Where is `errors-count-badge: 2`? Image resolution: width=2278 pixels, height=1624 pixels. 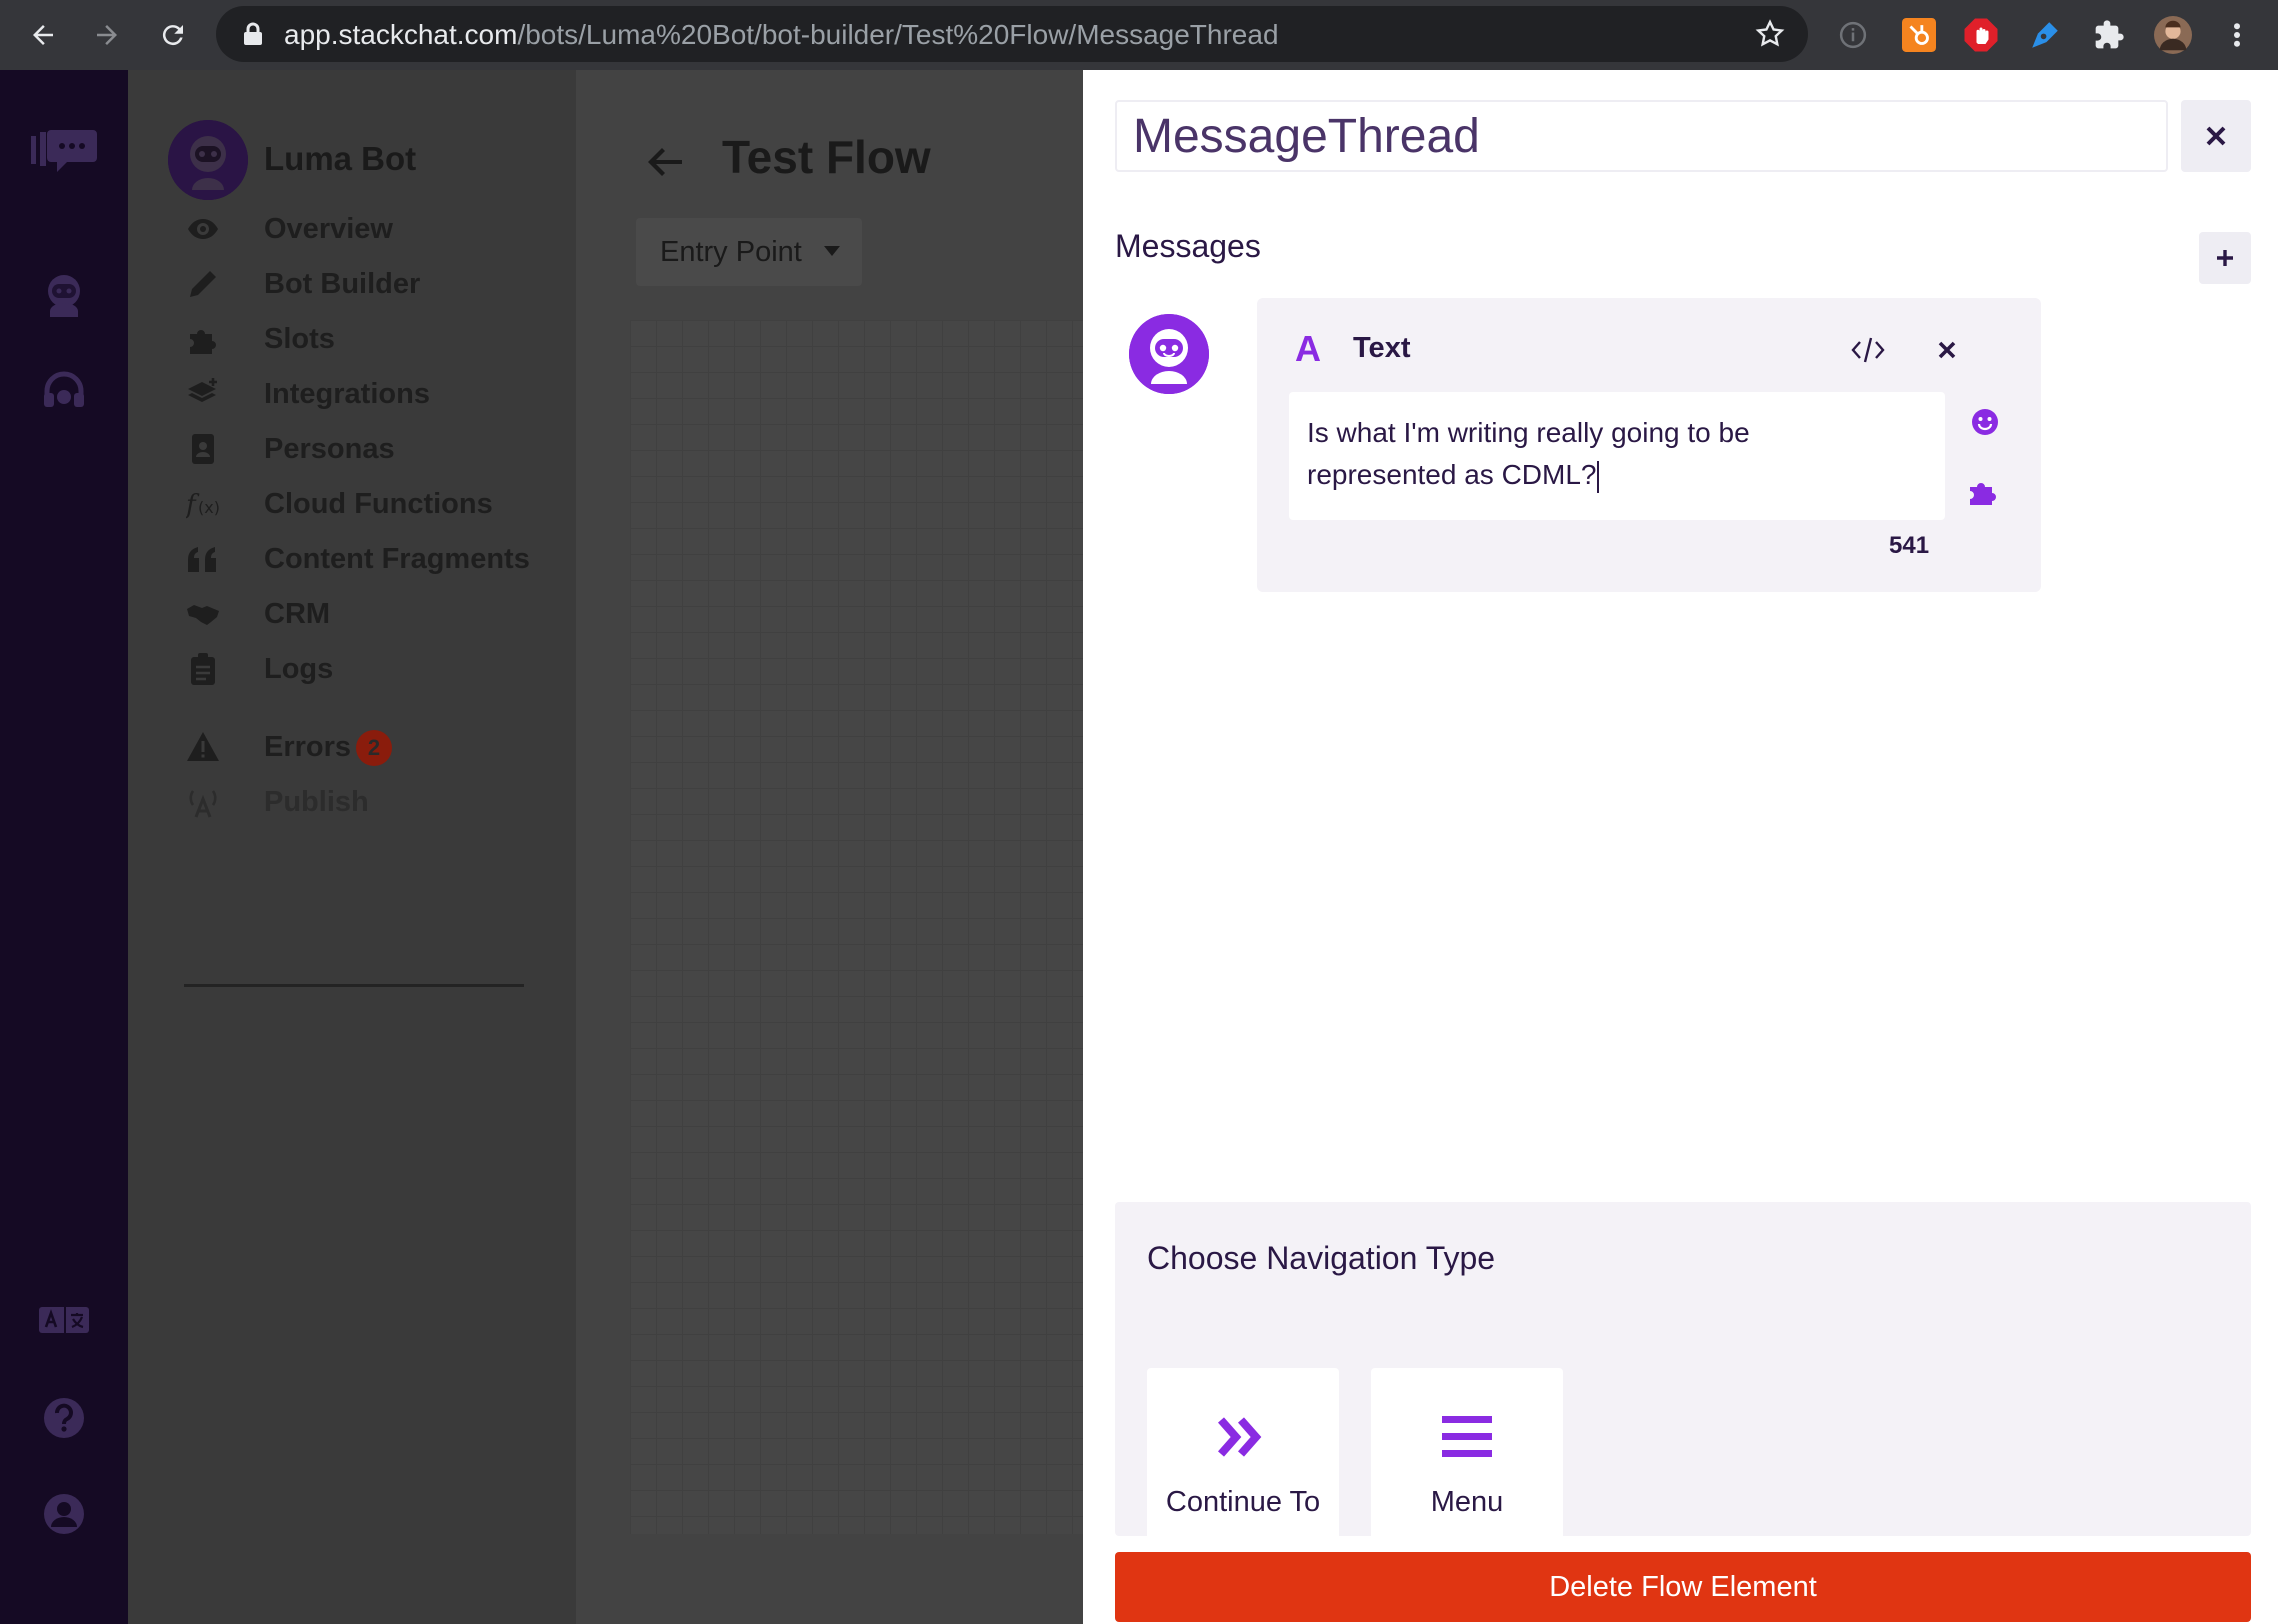
errors-count-badge: 2 is located at coordinates (374, 748).